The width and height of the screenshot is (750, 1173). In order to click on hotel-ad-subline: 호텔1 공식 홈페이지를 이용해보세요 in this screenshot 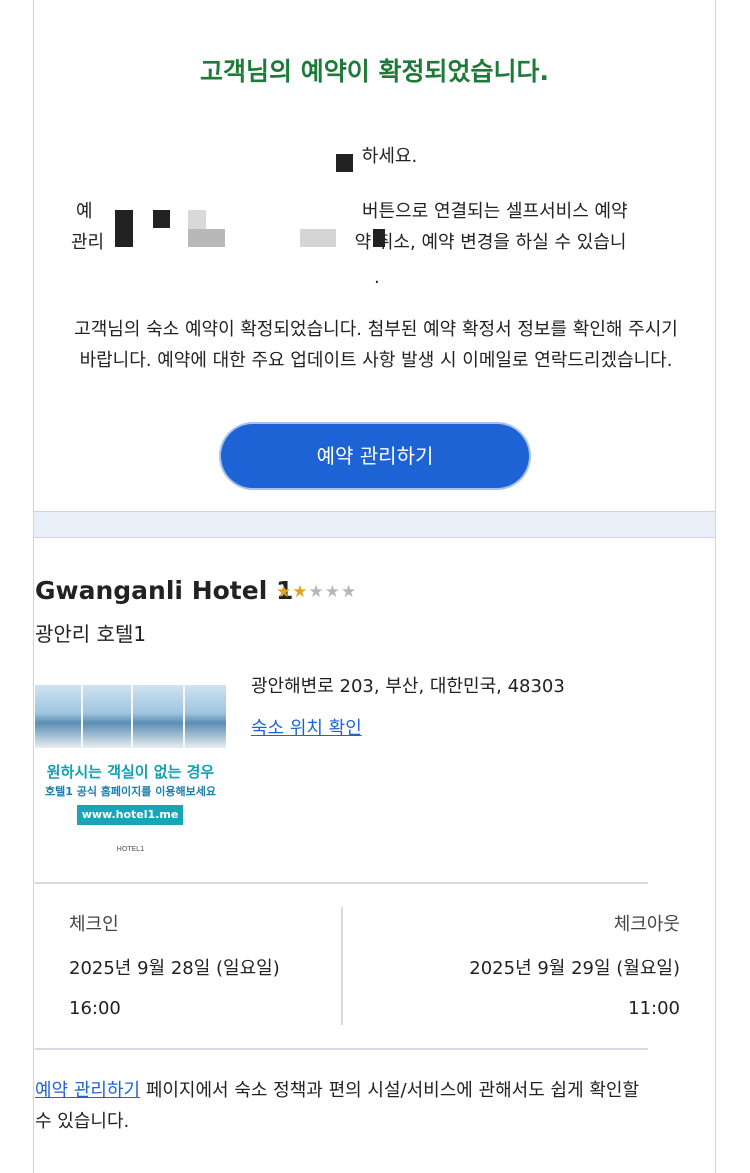, I will do `click(130, 791)`.